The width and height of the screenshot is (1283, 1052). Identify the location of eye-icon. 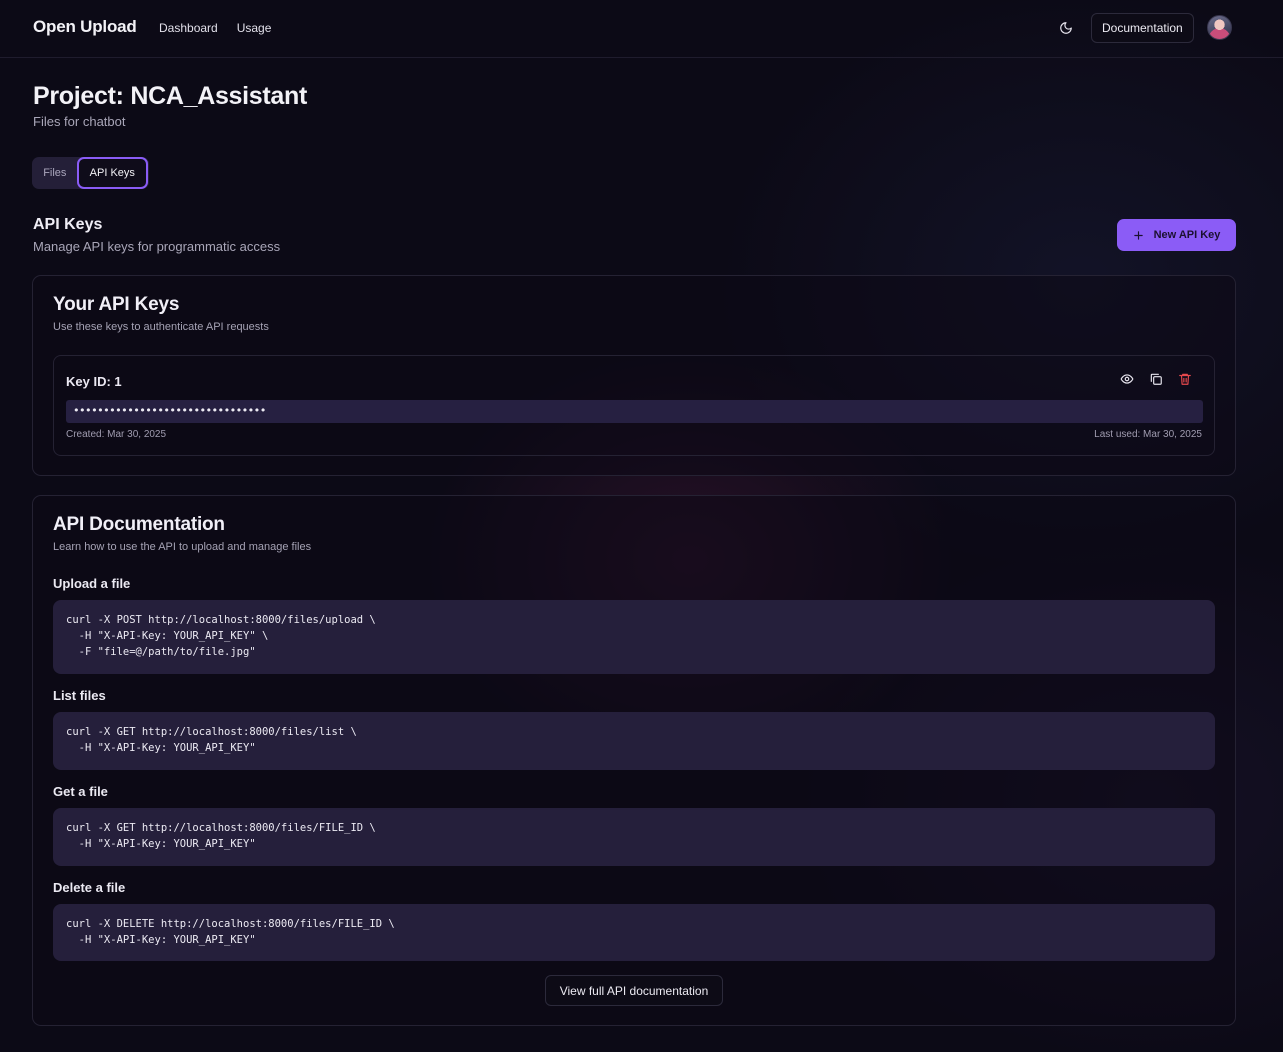
(1127, 379).